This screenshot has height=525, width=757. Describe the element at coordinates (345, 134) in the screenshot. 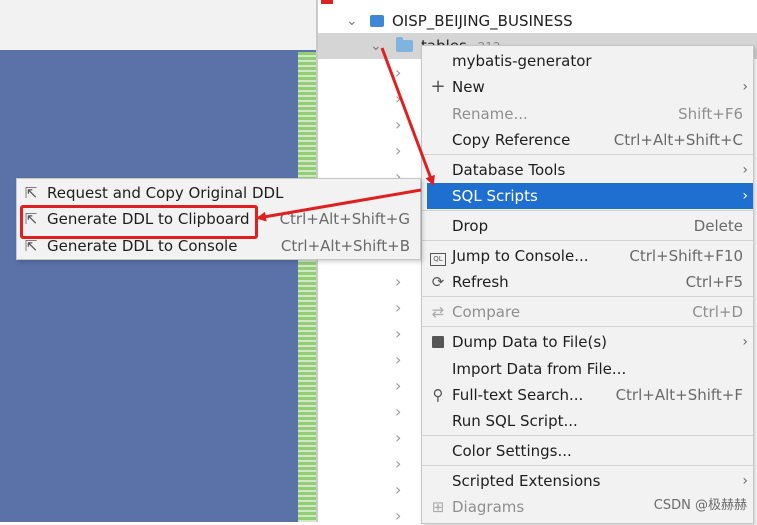

I see `annotation-arrows` at that location.